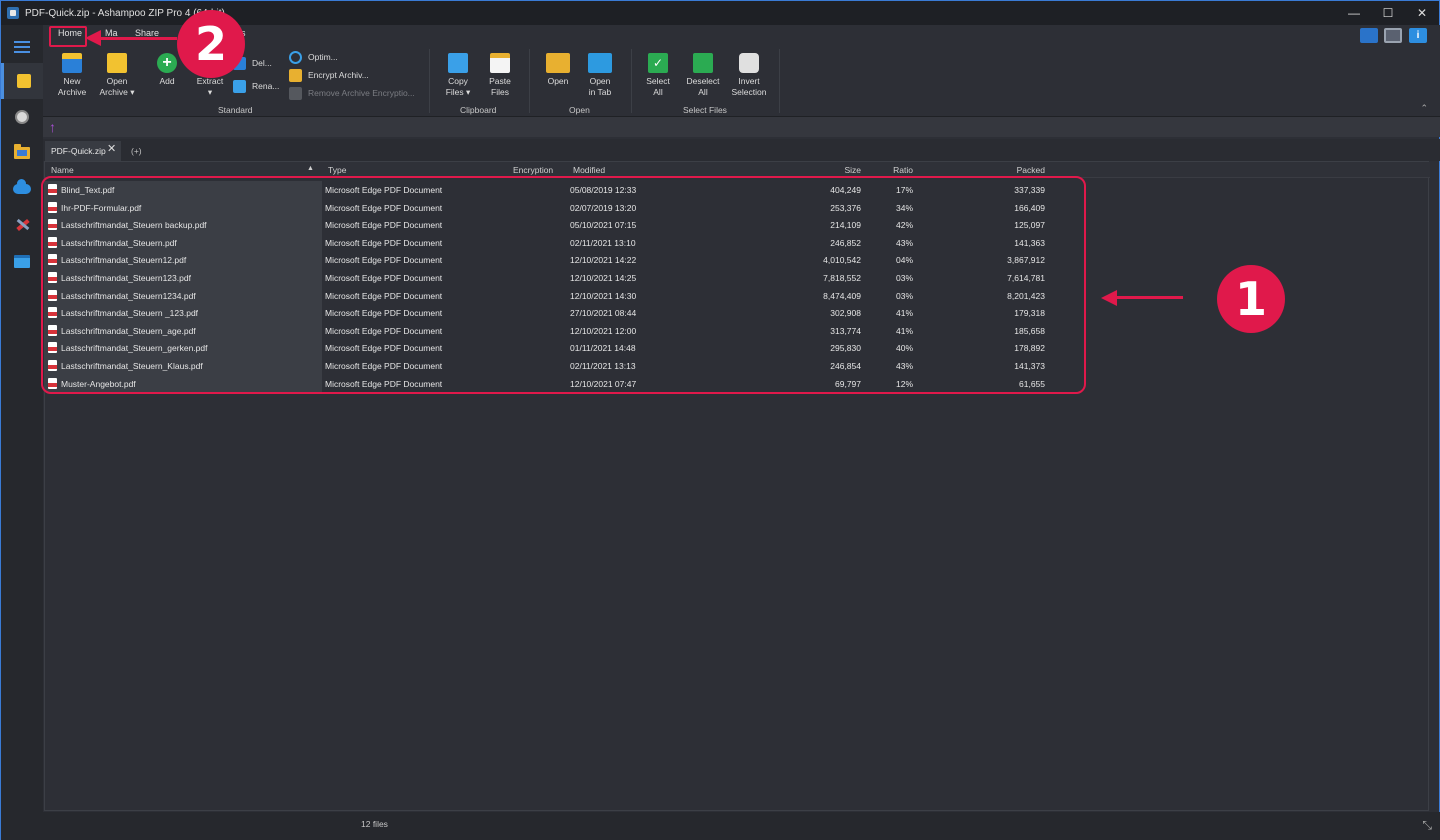 The width and height of the screenshot is (1440, 840). I want to click on check-icon: ✓, so click(658, 63).